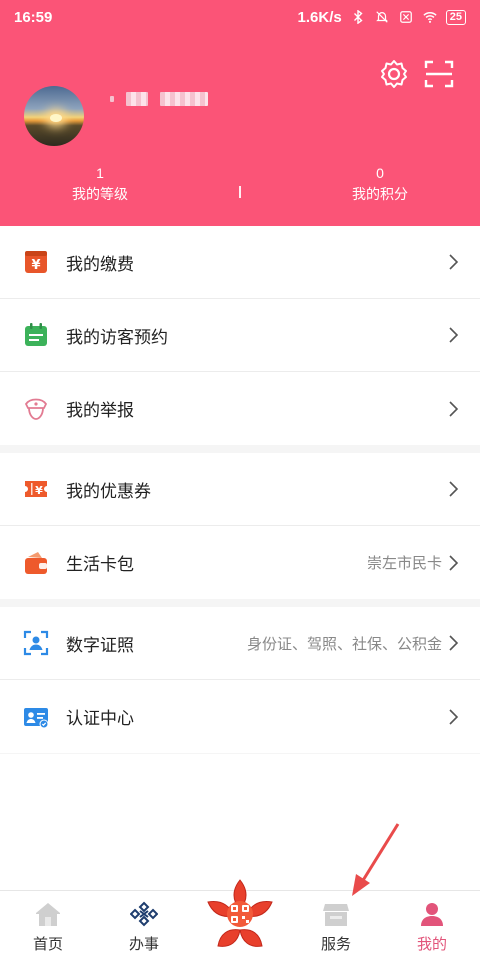  Describe the element at coordinates (240, 489) in the screenshot. I see `menu-item-coupon: ¥ 我的优惠券` at that location.